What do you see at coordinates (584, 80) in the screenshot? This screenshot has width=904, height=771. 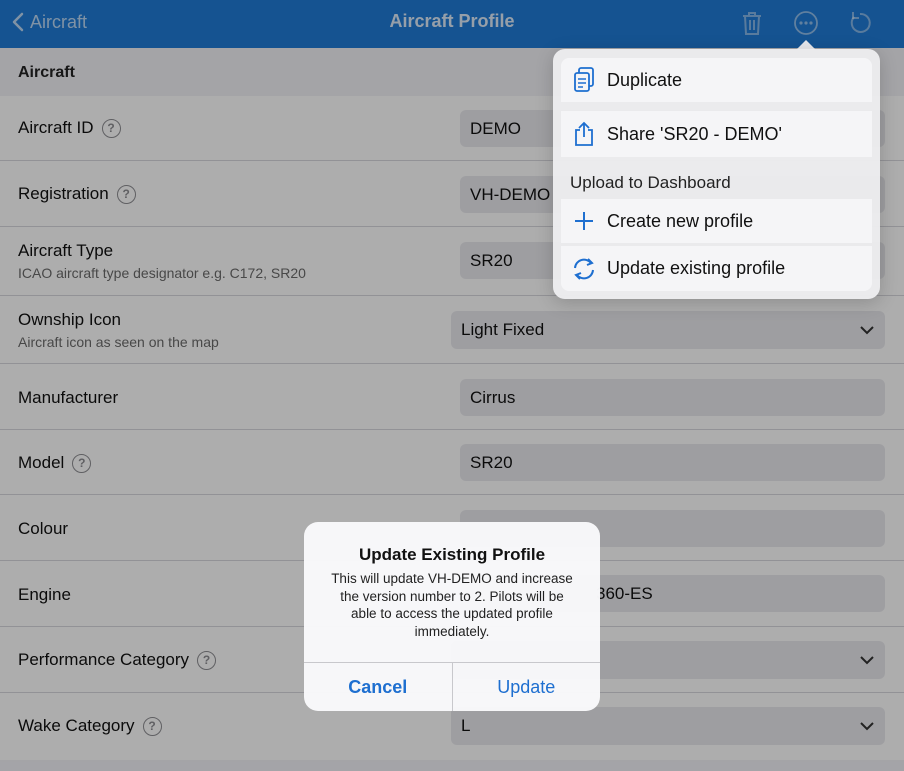 I see `duplicate-icon` at bounding box center [584, 80].